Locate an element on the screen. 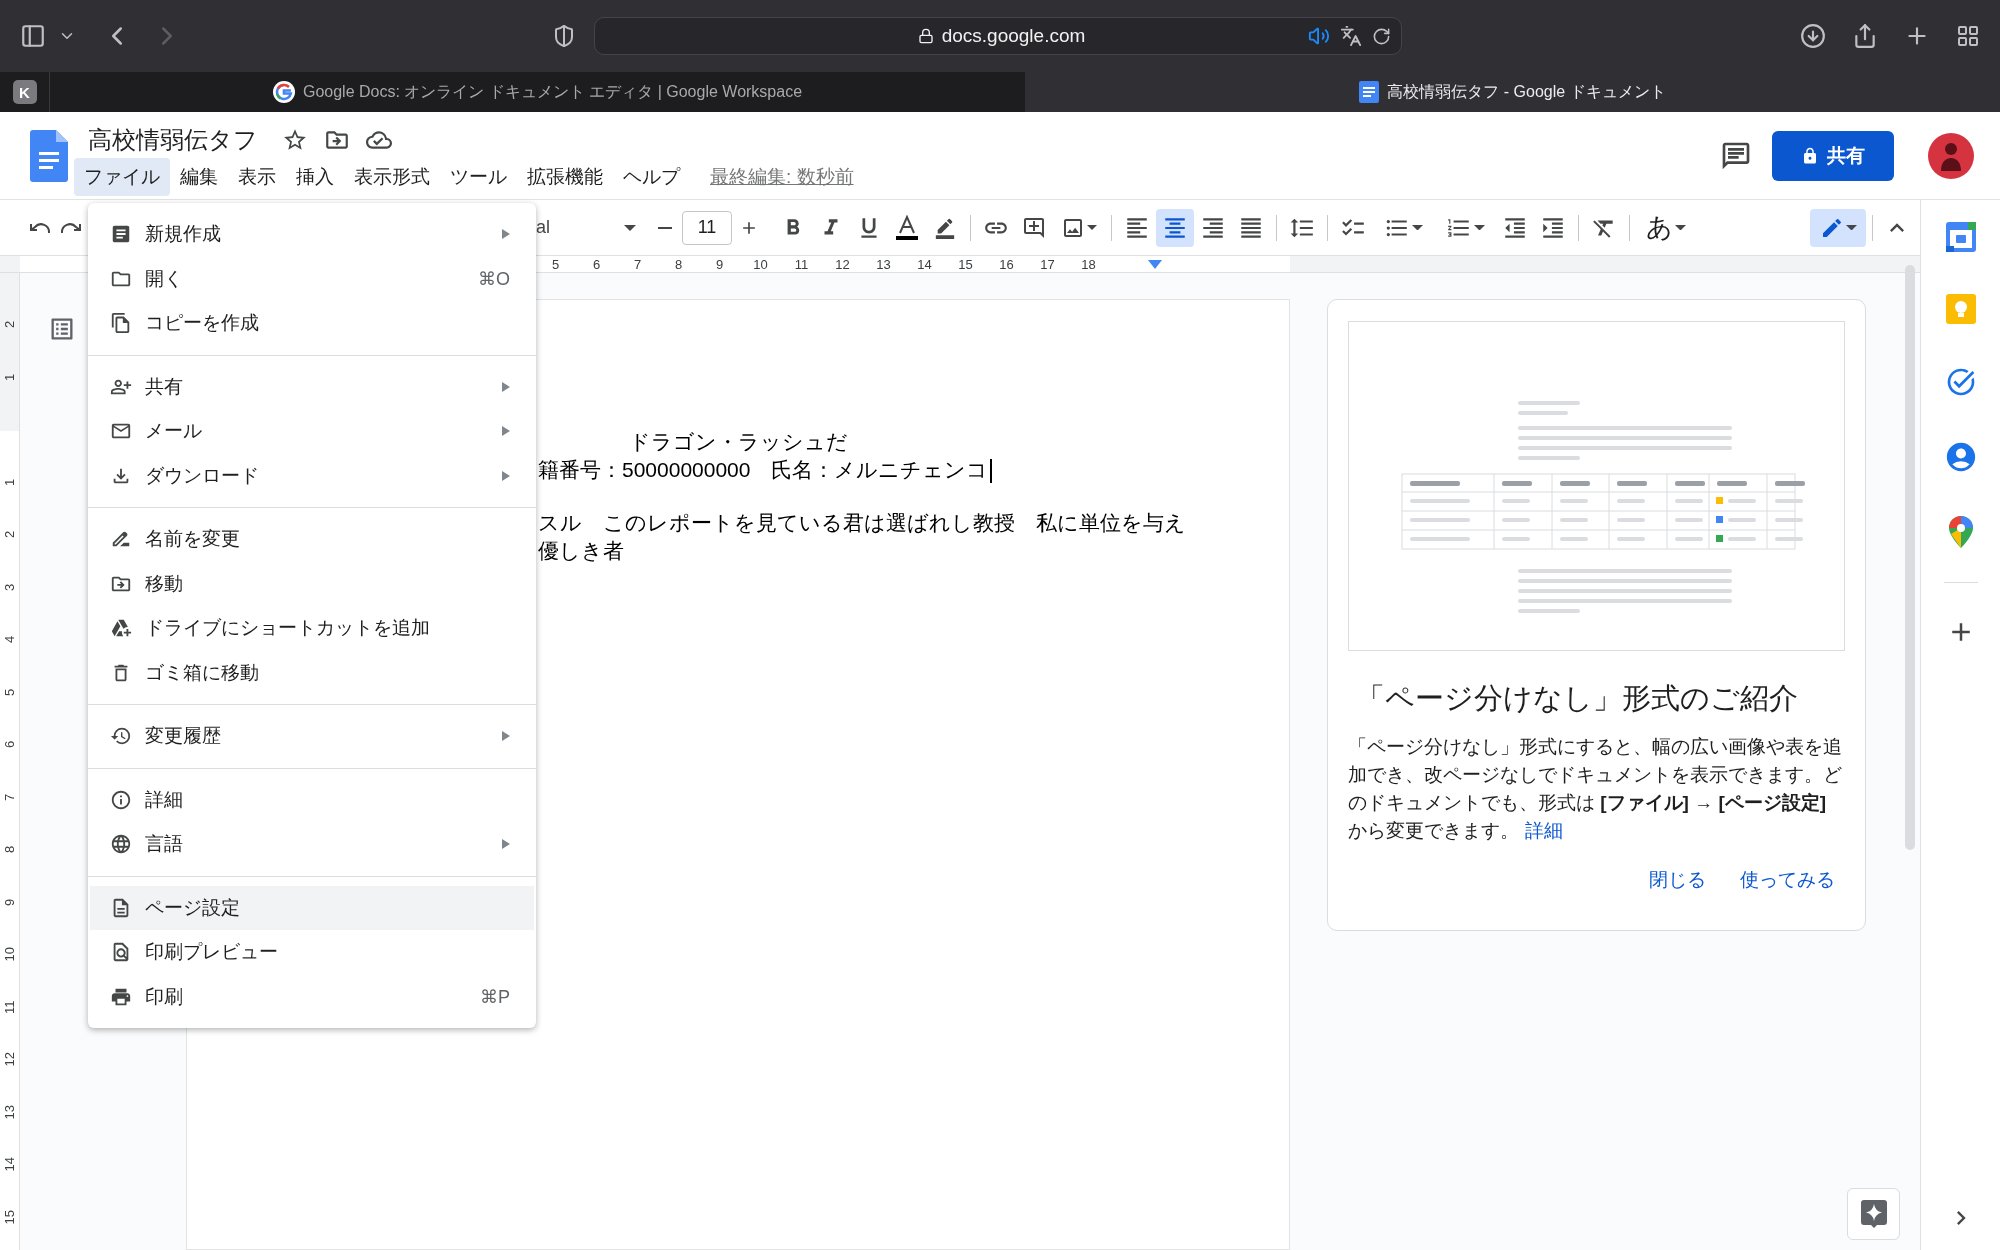 This screenshot has width=2000, height=1250. menu-bar-item: 表示形式 is located at coordinates (392, 176).